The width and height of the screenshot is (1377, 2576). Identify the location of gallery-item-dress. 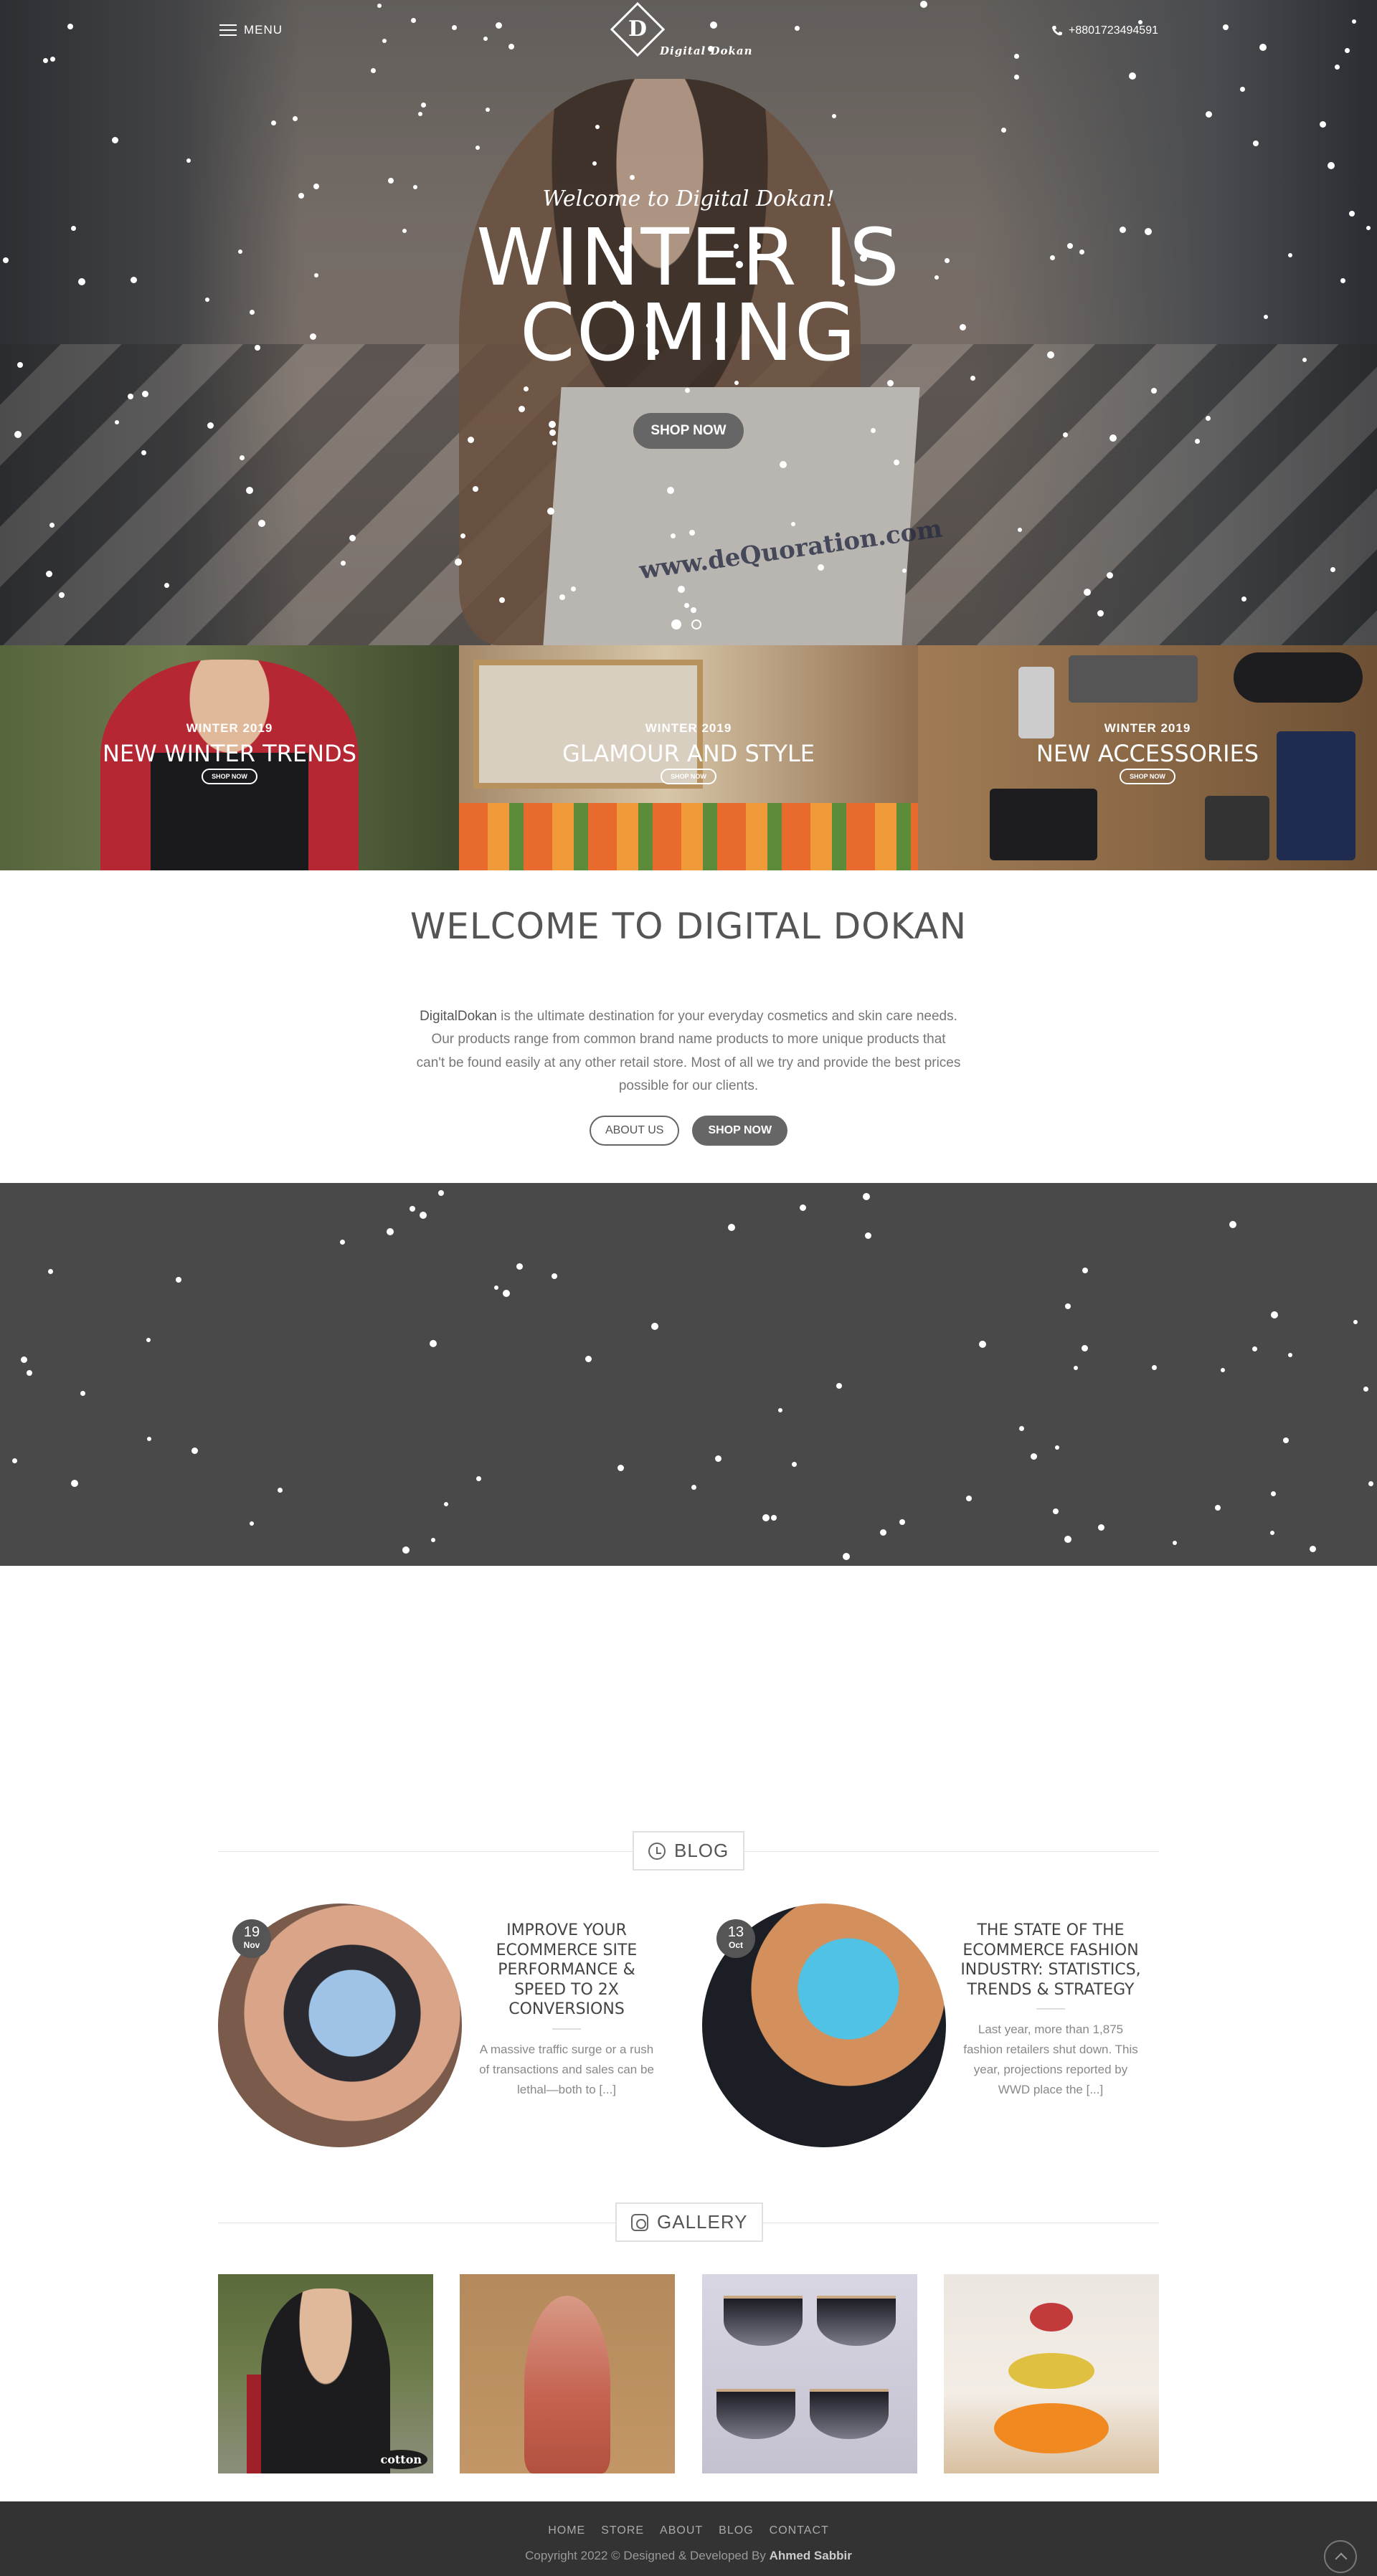
(567, 2373).